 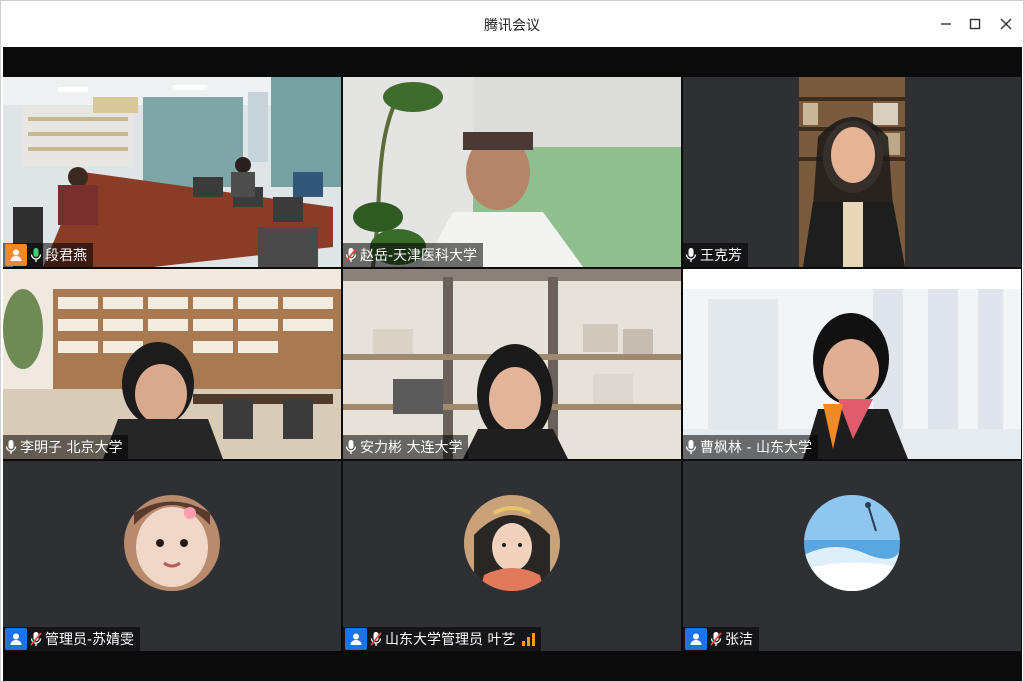 I want to click on video-tile: 山东大学管理员 叶艺, so click(x=512, y=556).